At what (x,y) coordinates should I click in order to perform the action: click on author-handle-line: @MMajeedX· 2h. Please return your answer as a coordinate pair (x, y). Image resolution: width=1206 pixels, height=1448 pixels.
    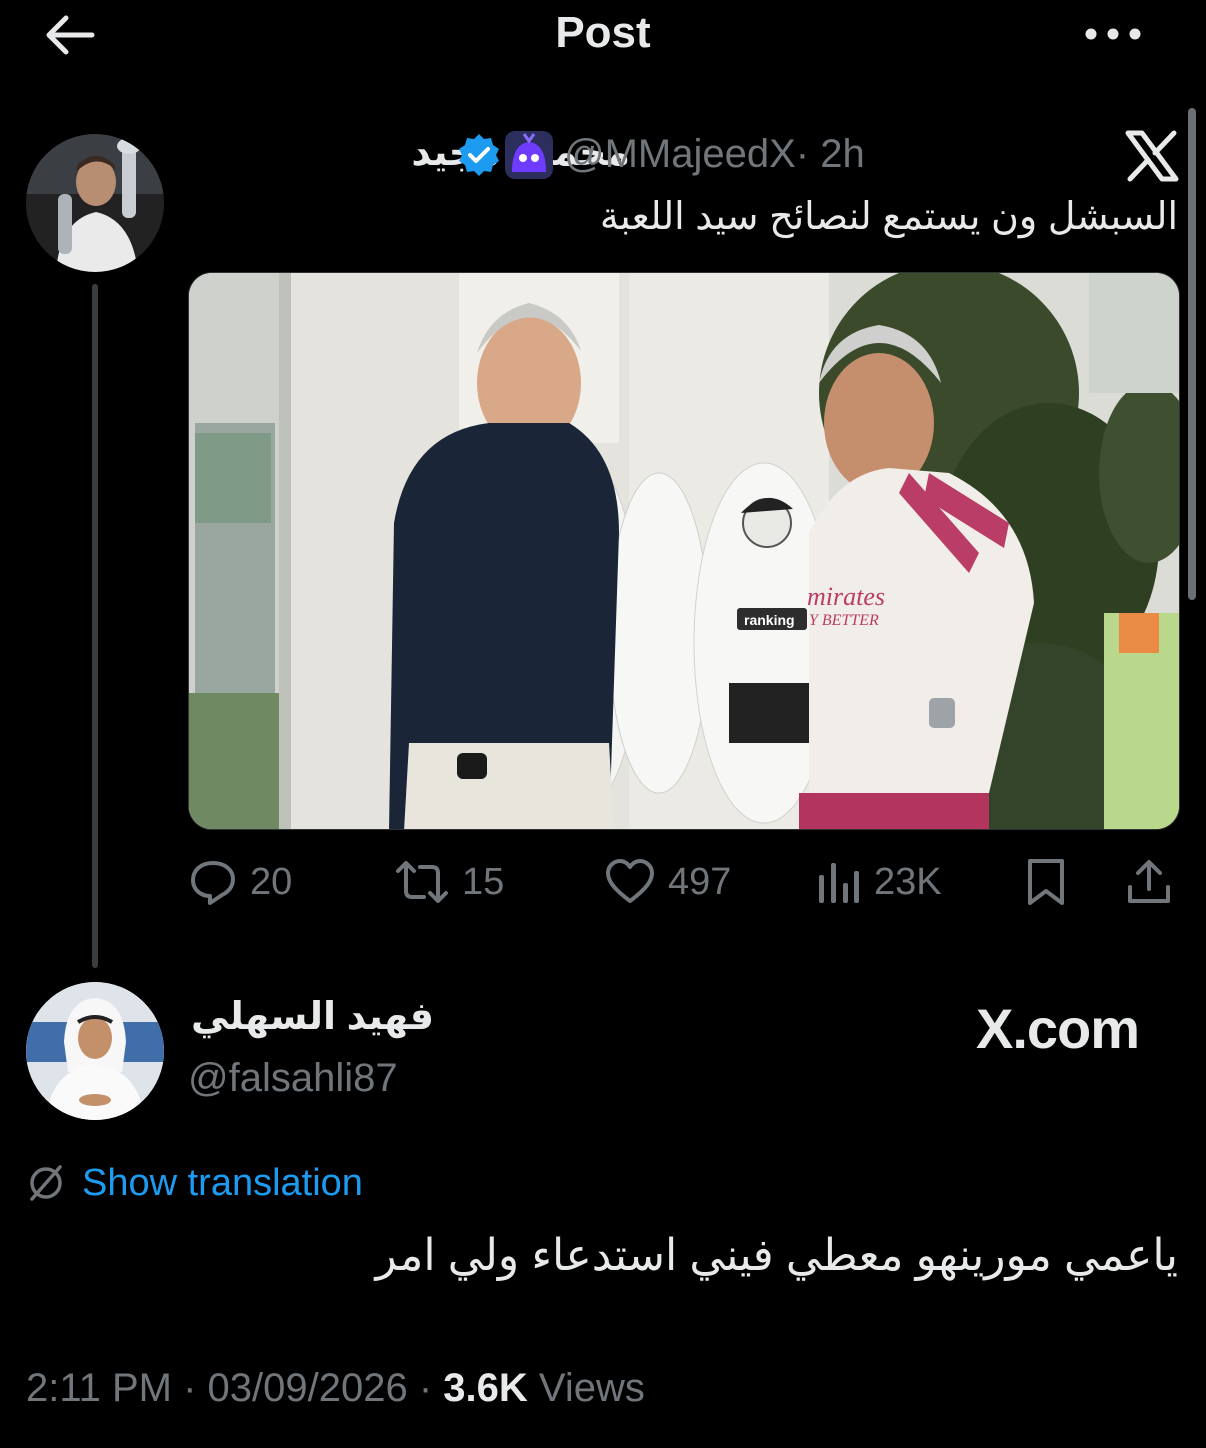
    Looking at the image, I should click on (714, 154).